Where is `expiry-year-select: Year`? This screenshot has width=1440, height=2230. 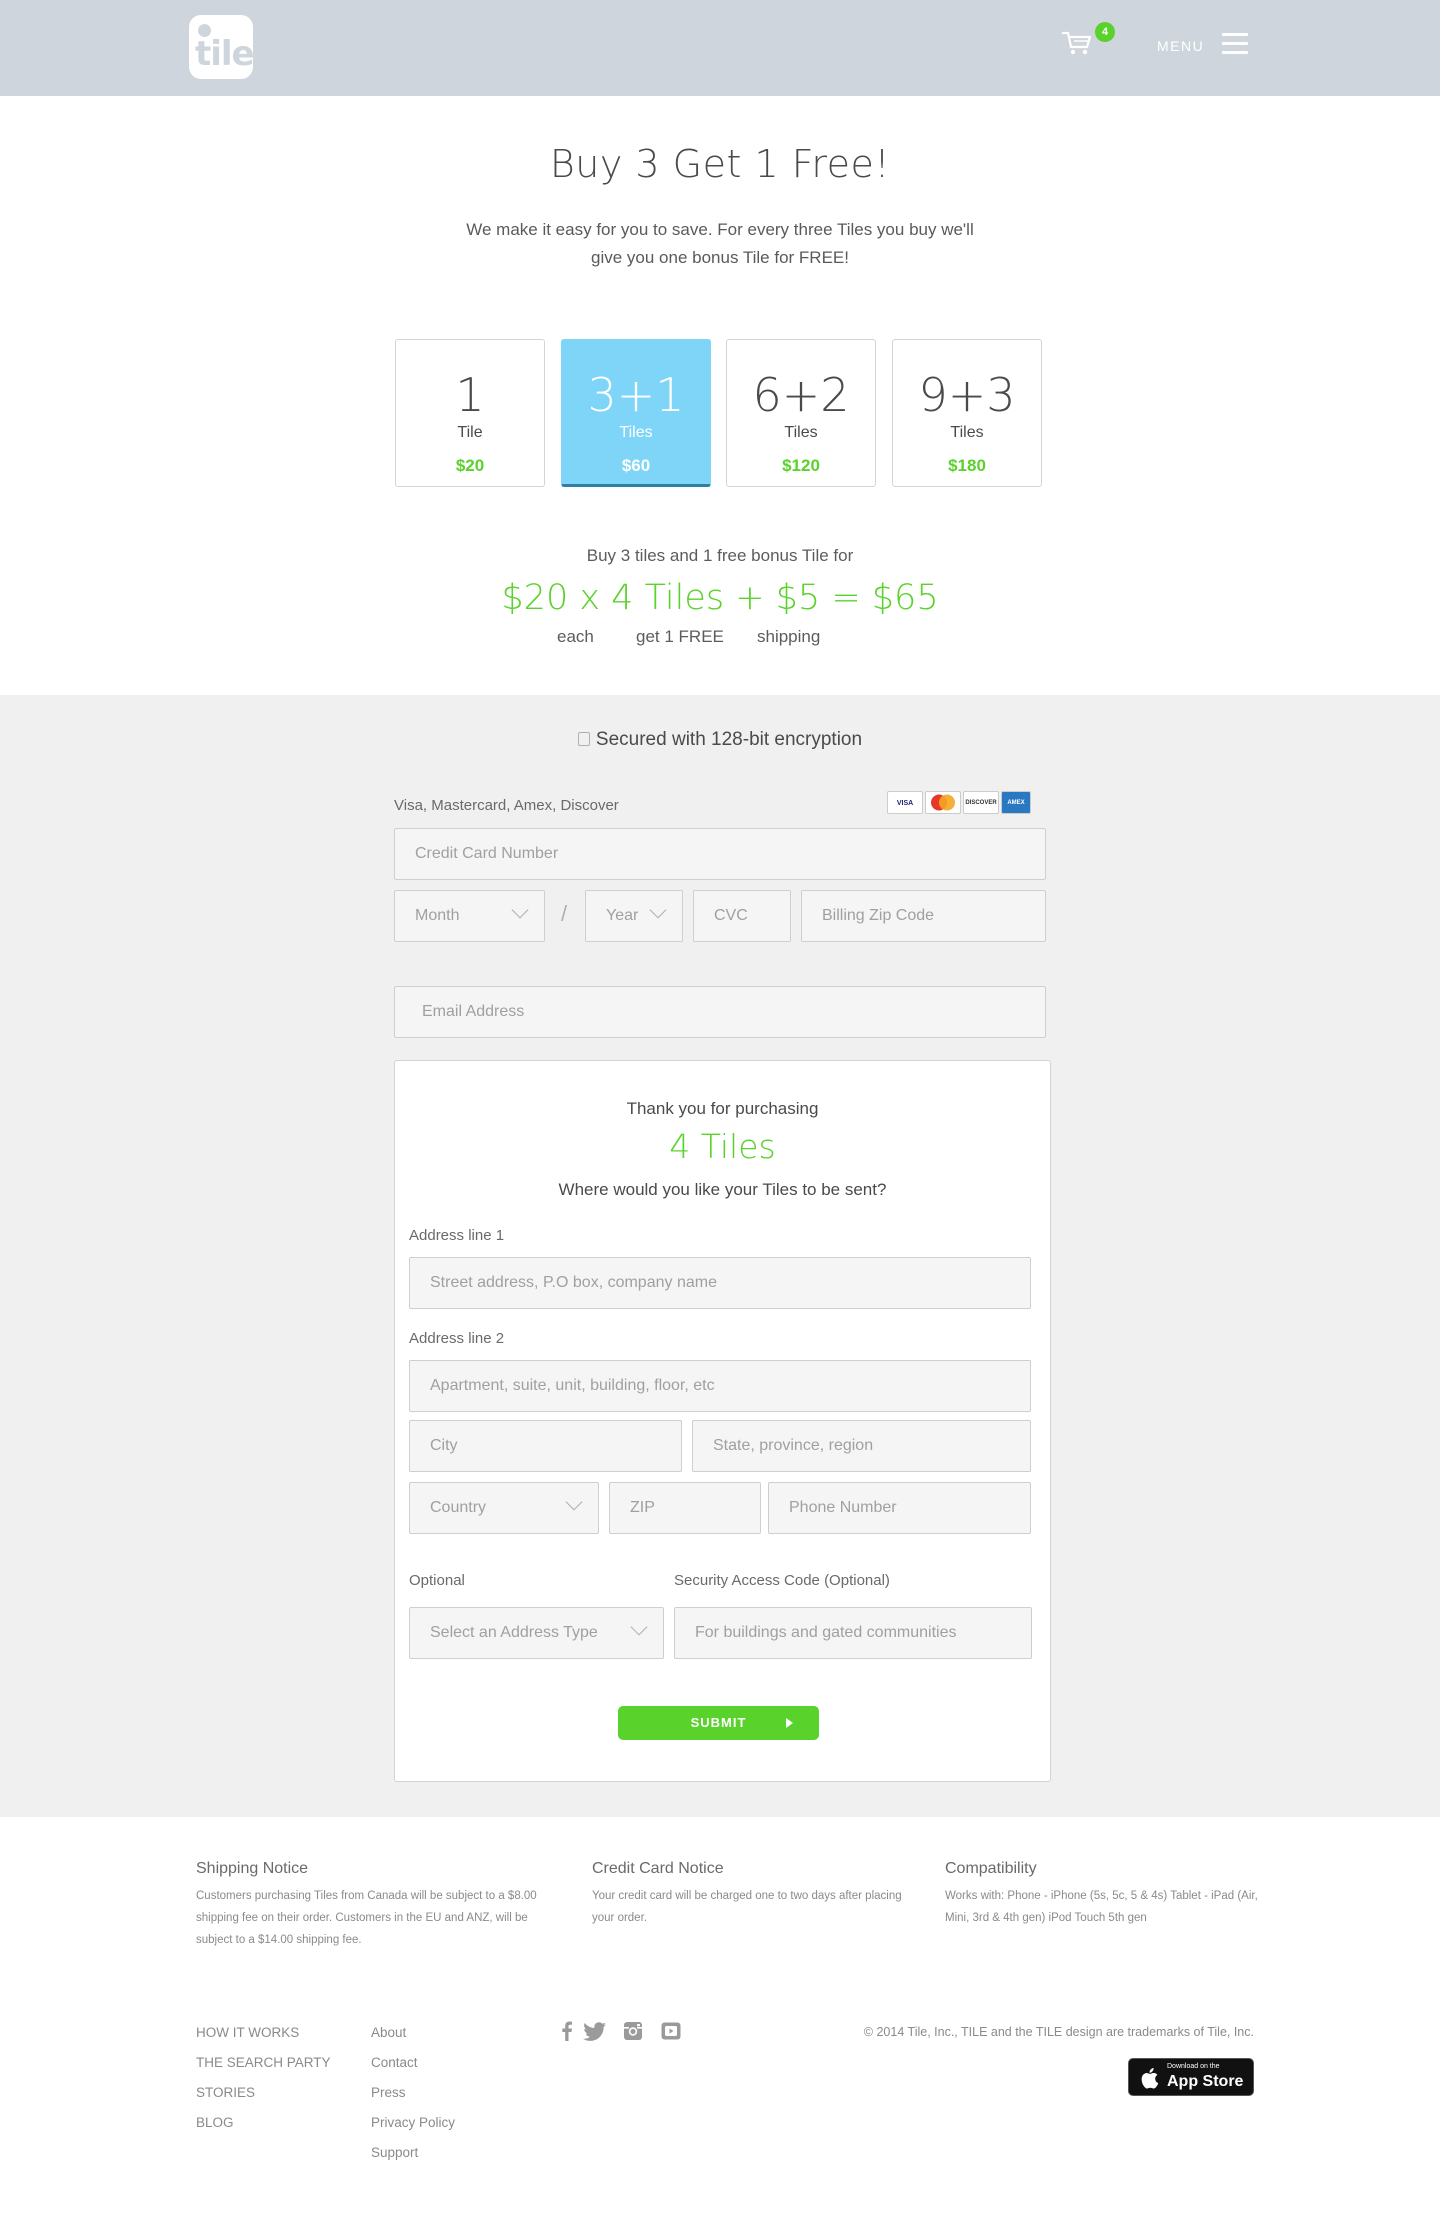
expiry-year-select: Year is located at coordinates (634, 916).